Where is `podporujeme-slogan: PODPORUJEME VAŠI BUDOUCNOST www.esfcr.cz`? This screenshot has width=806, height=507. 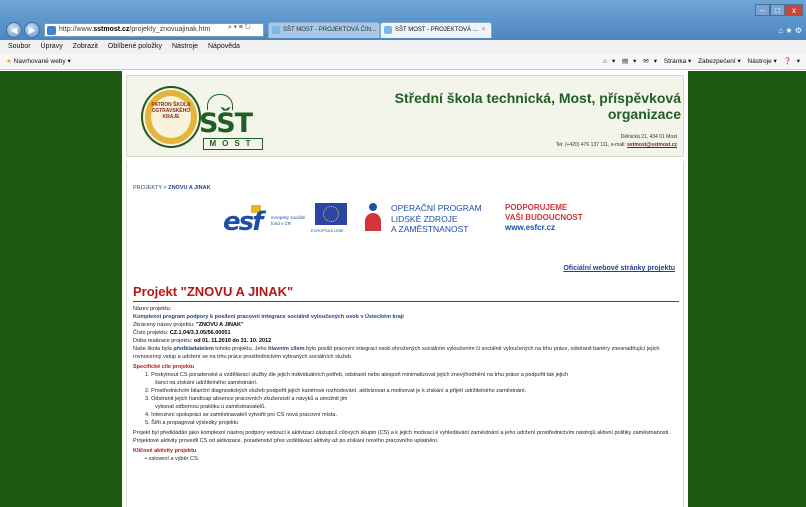 podporujeme-slogan: PODPORUJEME VAŠI BUDOUCNOST www.esfcr.cz is located at coordinates (544, 217).